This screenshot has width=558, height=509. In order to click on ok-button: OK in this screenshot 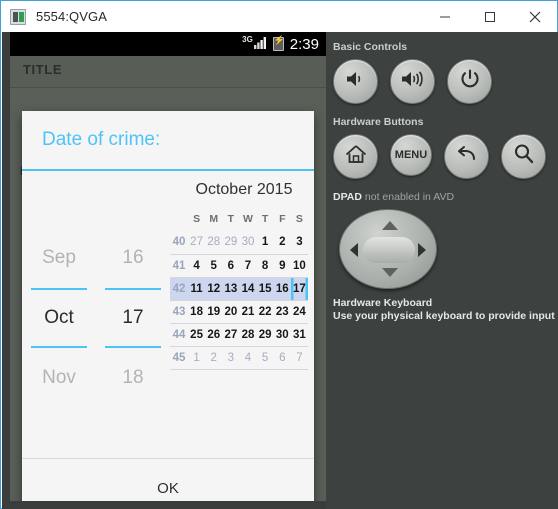, I will do `click(168, 488)`.